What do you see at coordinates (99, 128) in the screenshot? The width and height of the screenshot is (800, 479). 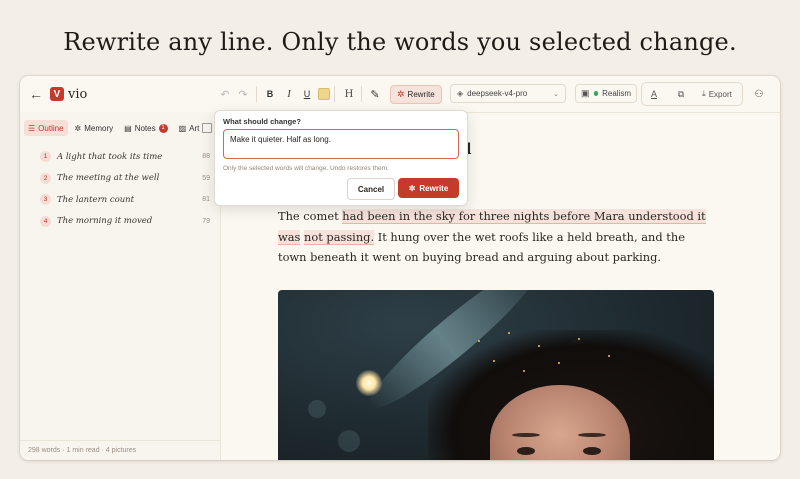 I see `tab-label: Memory` at bounding box center [99, 128].